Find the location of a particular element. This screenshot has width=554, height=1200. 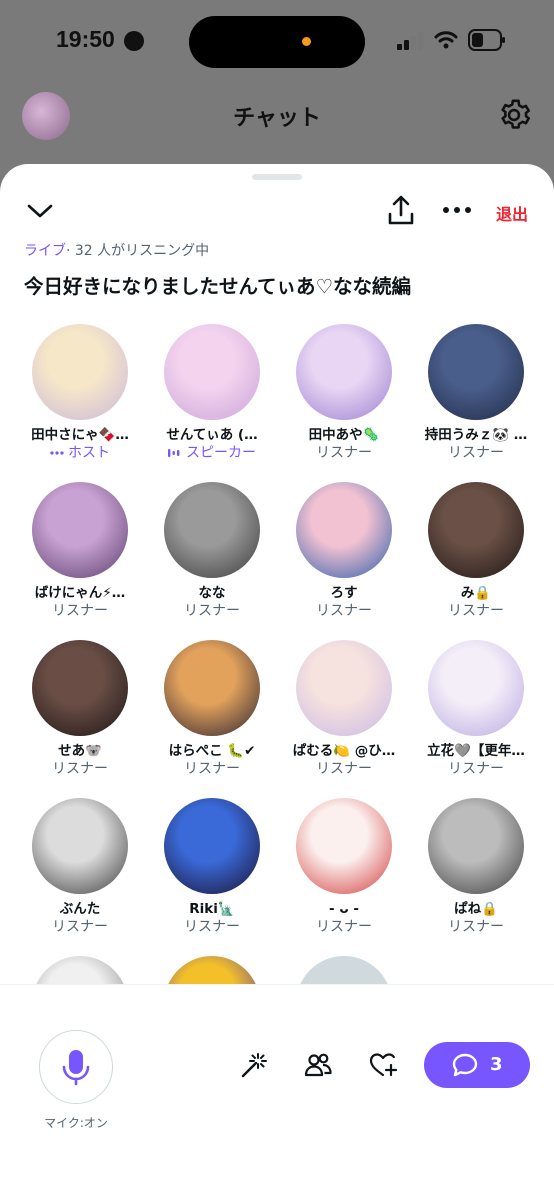

participant: ぶんた リスナー is located at coordinates (80, 867).